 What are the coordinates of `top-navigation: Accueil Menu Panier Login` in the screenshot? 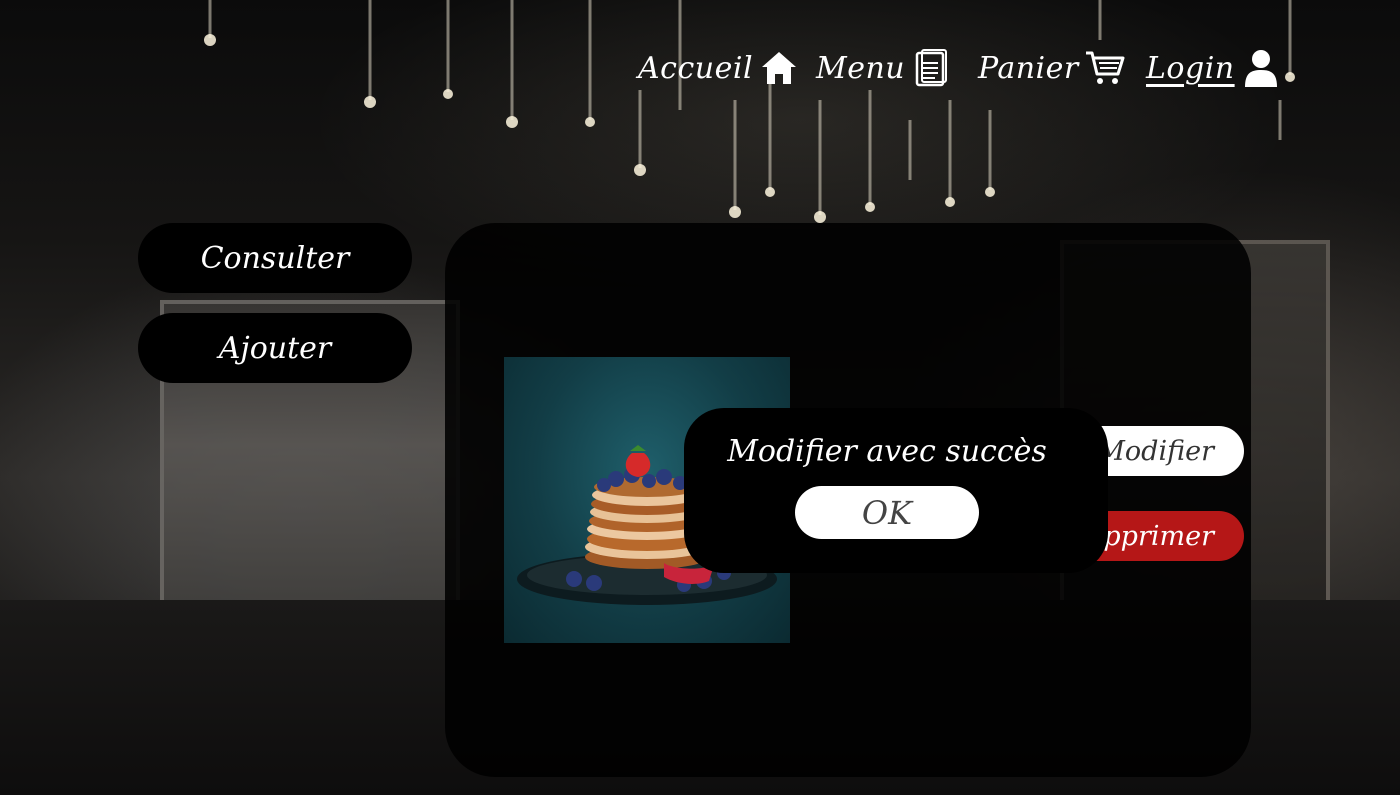 It's located at (700, 70).